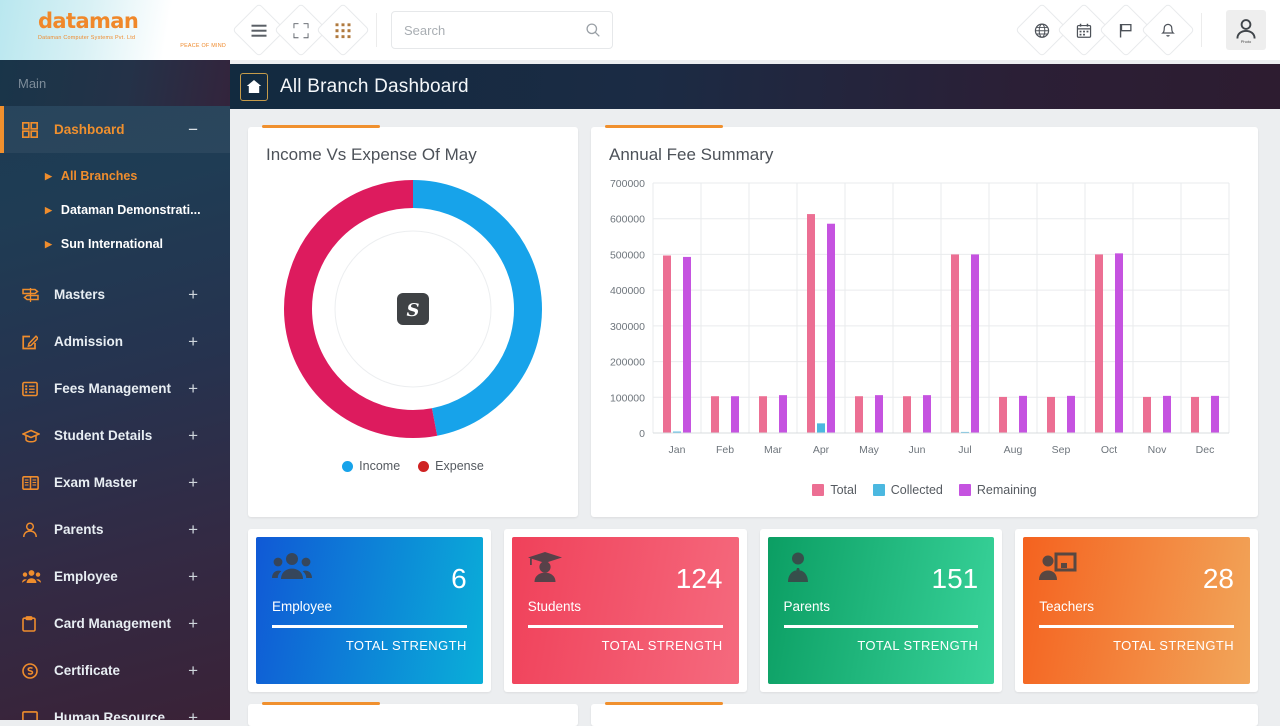  I want to click on donut-chart: S, so click(413, 309).